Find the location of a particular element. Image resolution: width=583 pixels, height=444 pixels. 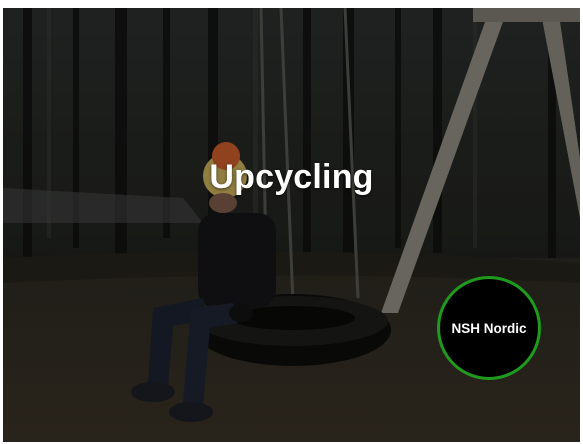

brand-badge: NSH Nordic is located at coordinates (489, 328).